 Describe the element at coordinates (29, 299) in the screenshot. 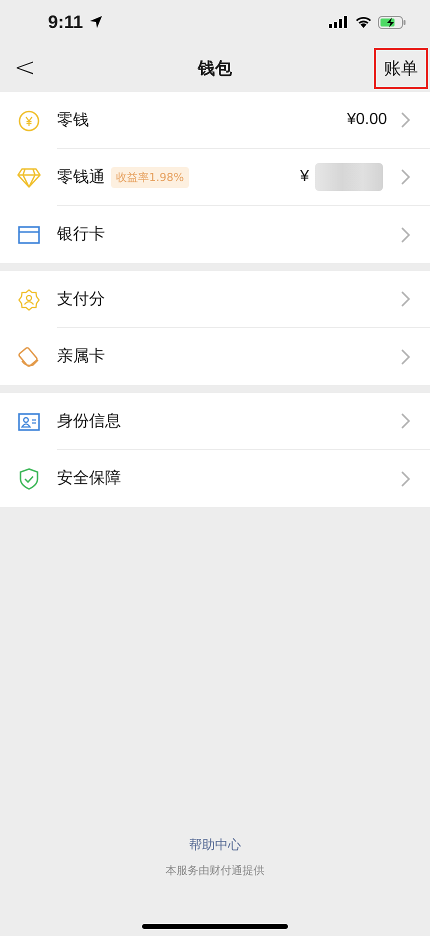

I see `badge-icon` at that location.